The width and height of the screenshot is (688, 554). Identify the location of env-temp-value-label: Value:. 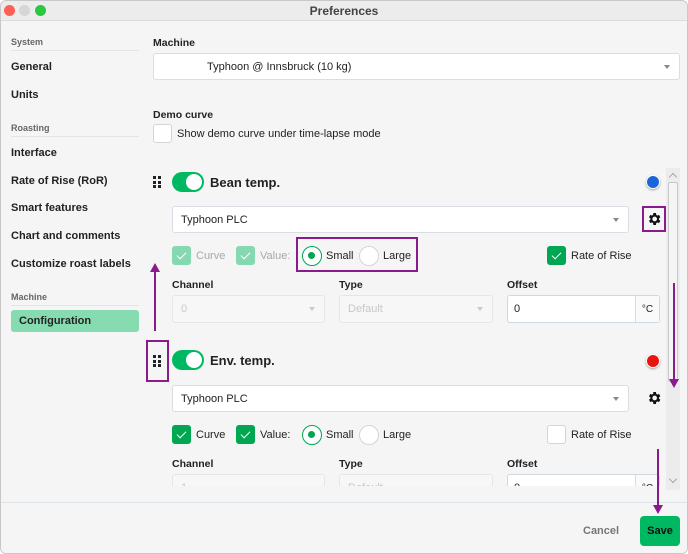
(275, 435).